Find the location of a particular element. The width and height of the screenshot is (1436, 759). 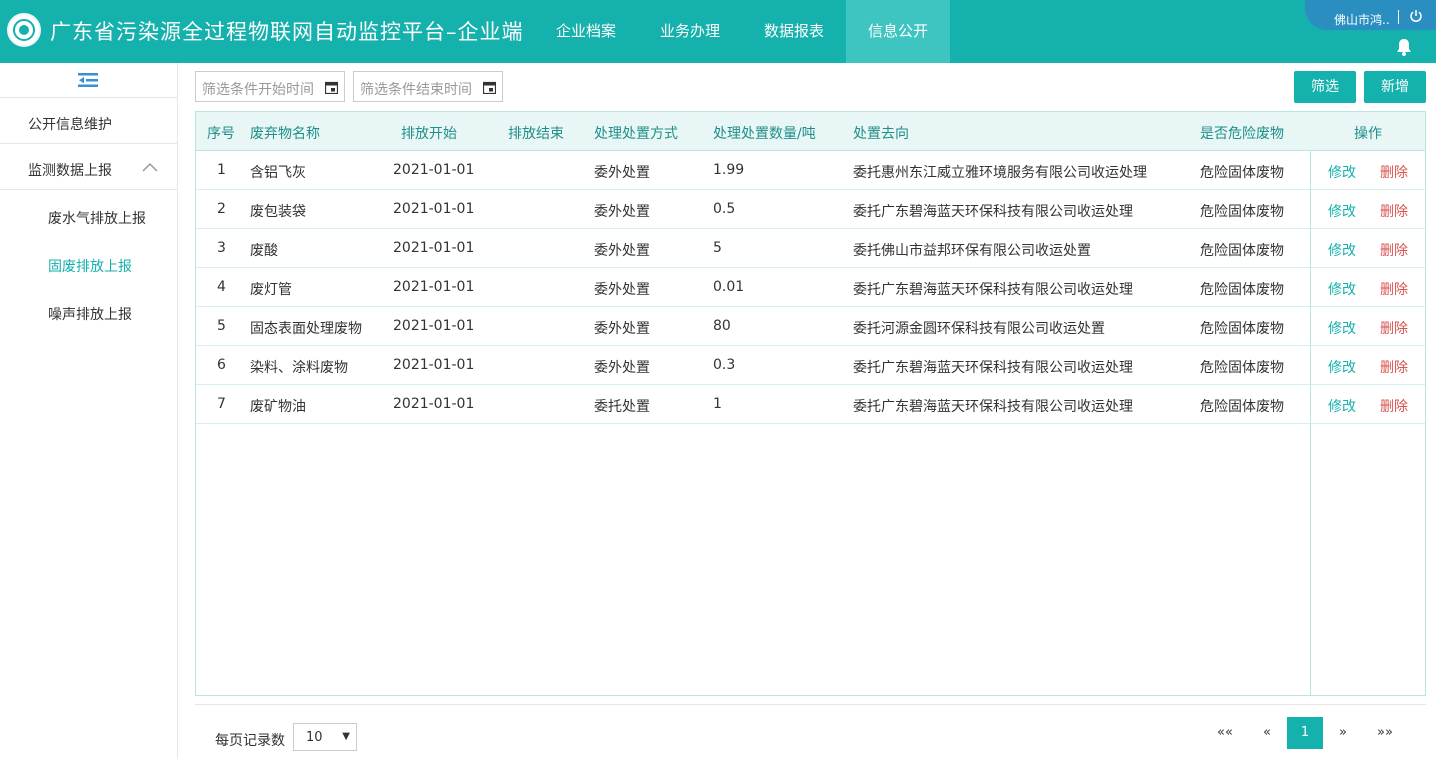

col-header-end: 排放结束 is located at coordinates (536, 134).